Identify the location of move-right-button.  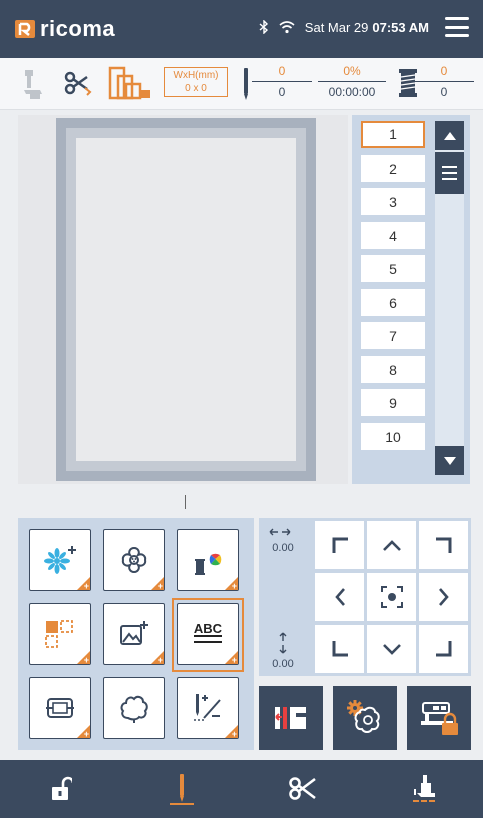
(443, 597).